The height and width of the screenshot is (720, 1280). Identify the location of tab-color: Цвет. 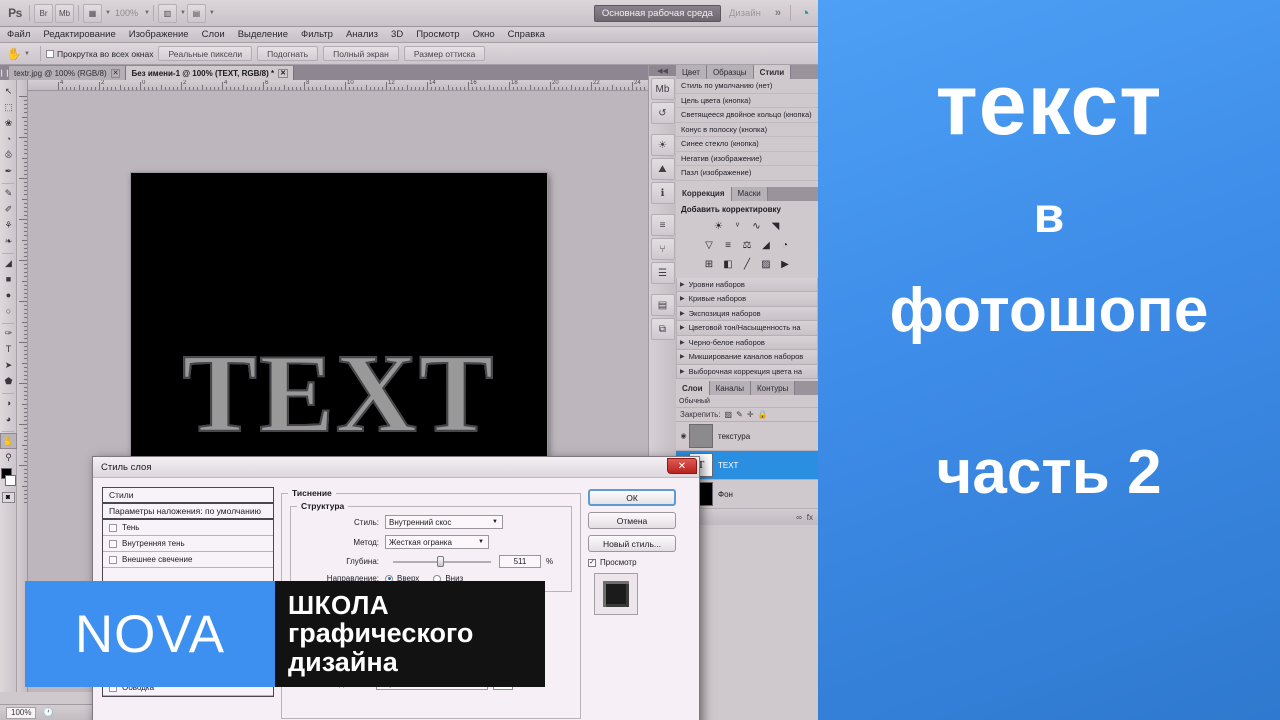
(691, 72).